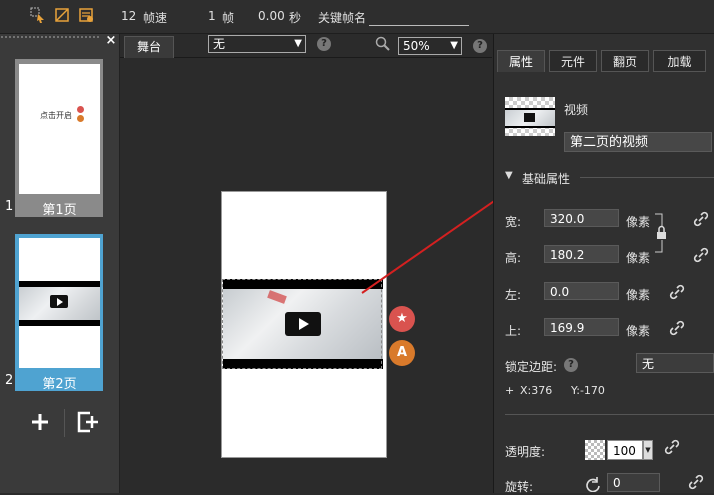 This screenshot has height=495, width=714. I want to click on rotation-input: 0, so click(633, 482).